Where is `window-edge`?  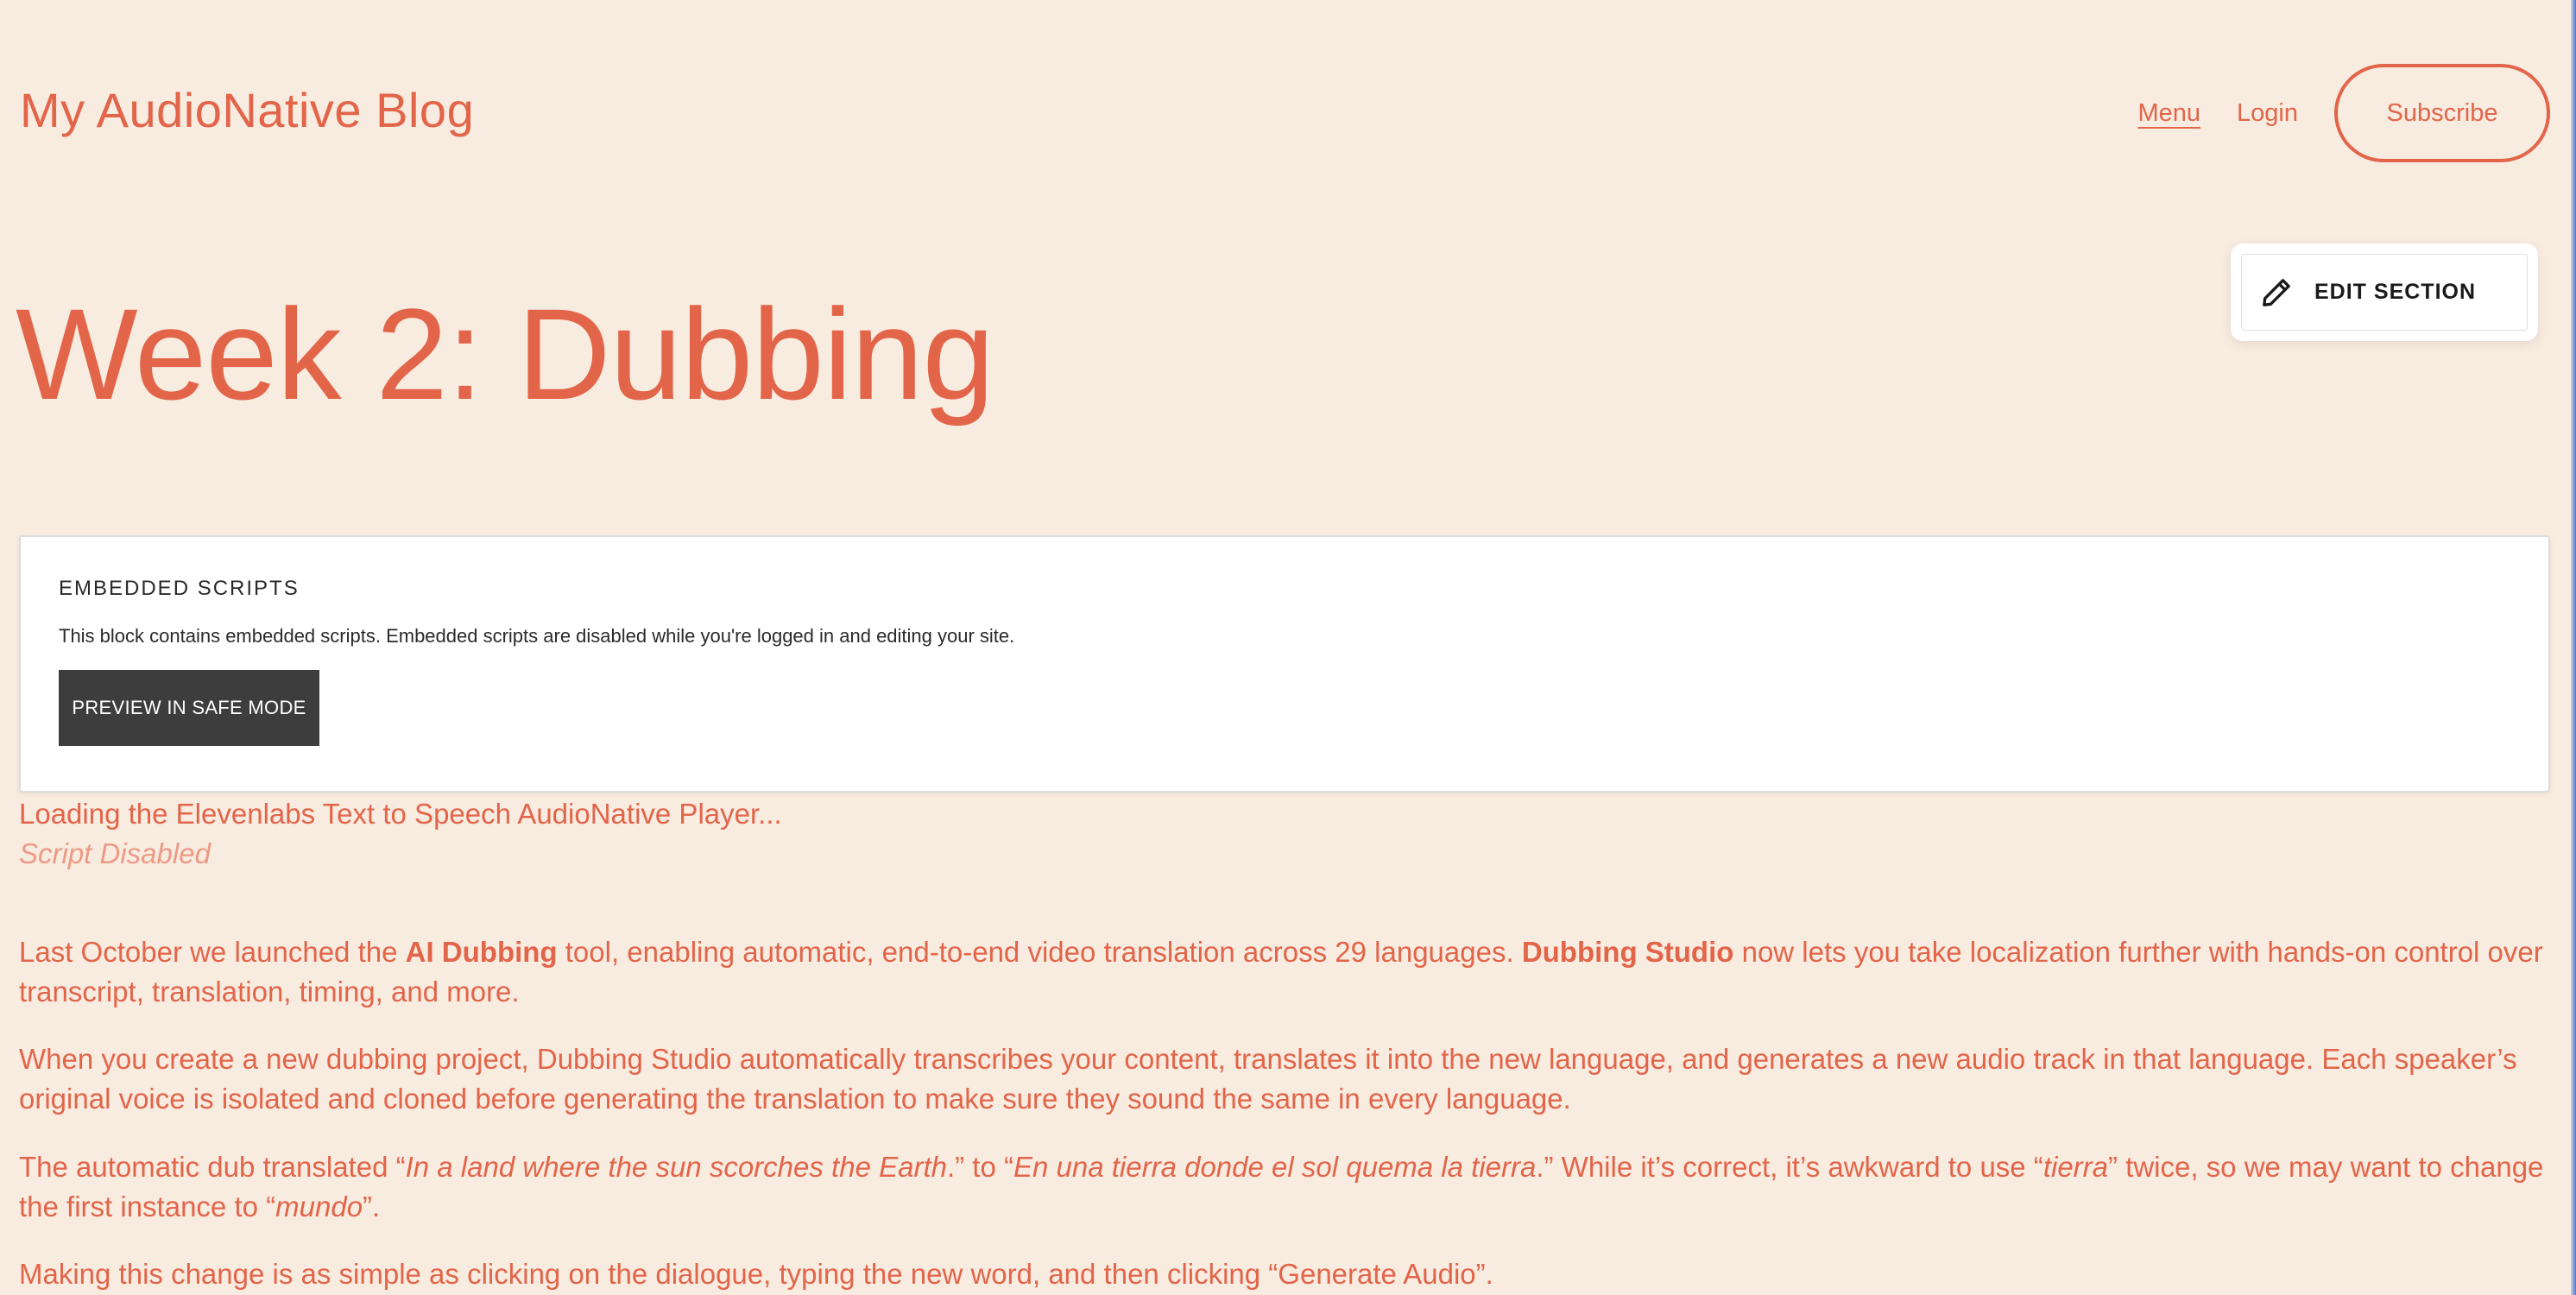 window-edge is located at coordinates (2573, 647).